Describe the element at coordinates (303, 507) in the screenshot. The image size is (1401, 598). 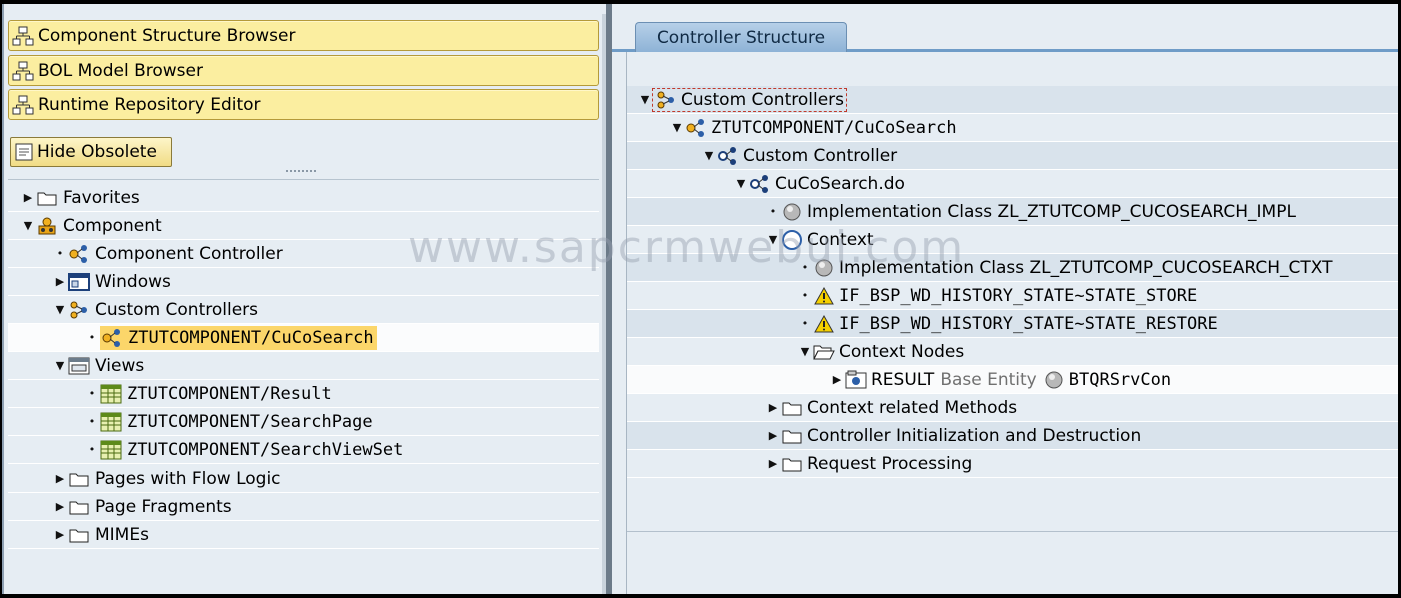
I see `tree-node-page-fragments: ▶ Page Fragments` at that location.